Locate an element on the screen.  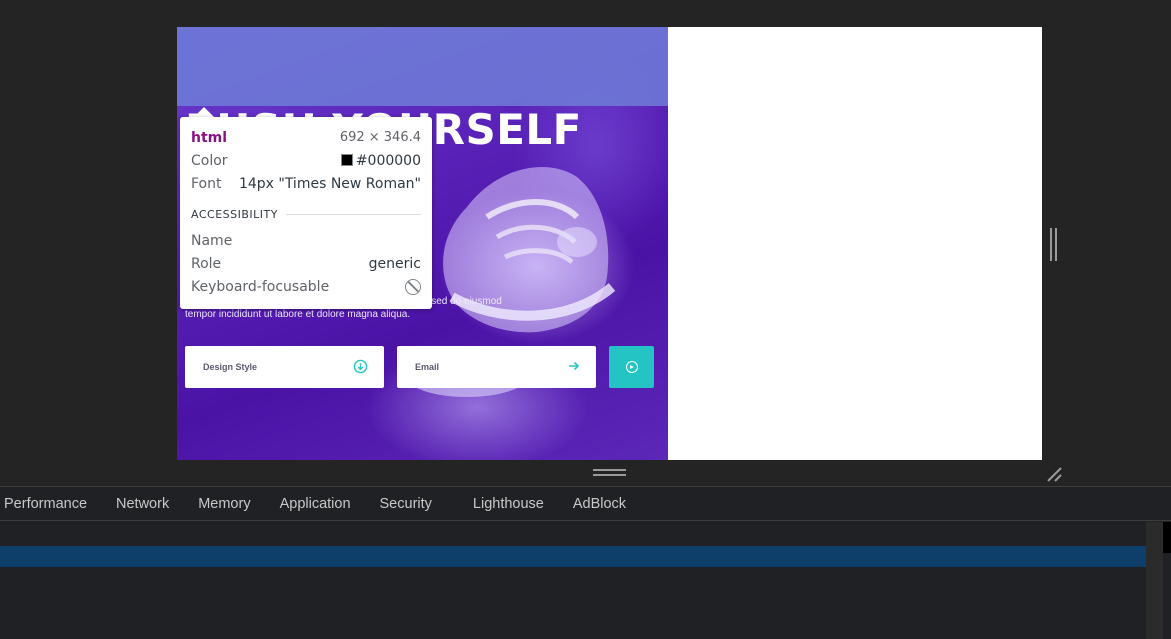
tooltip-arrow is located at coordinates (204, 112).